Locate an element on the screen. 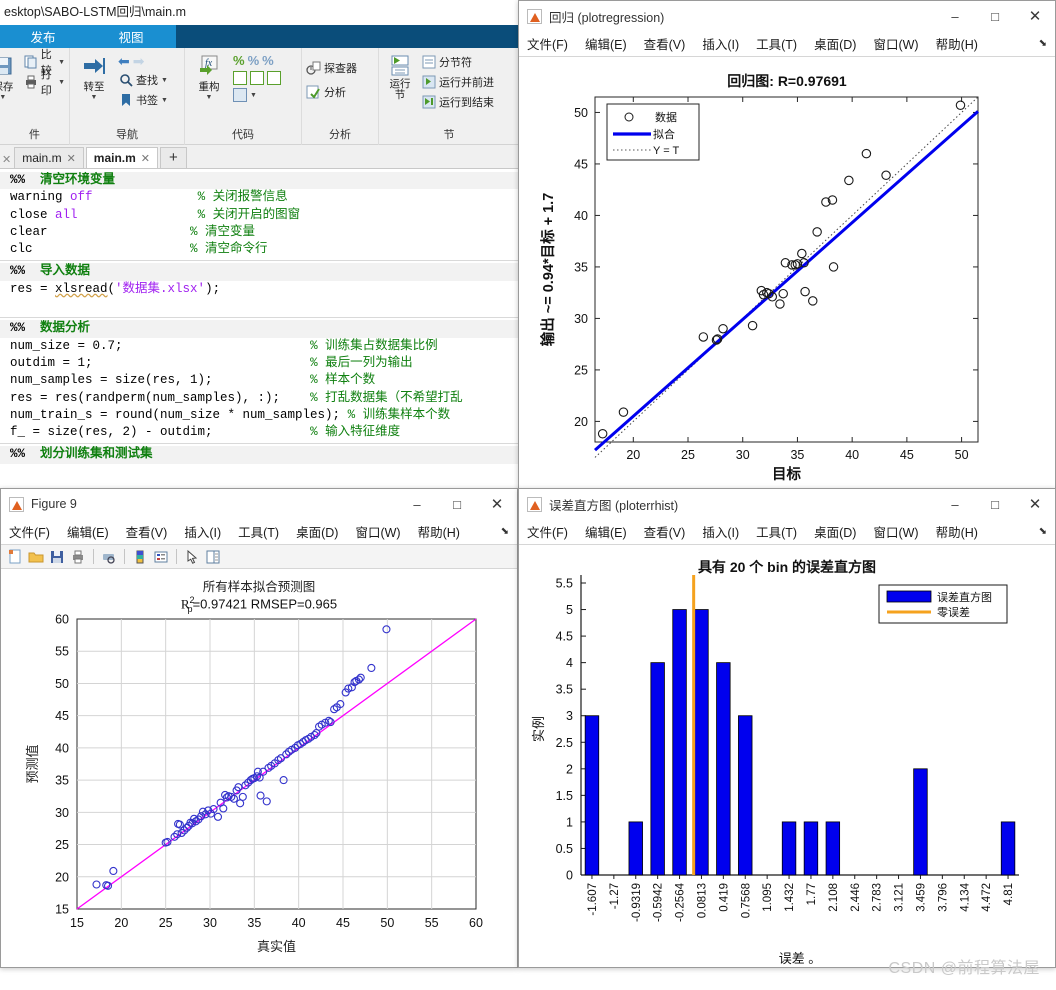 This screenshot has height=990, width=1056. ribbon-tab-strip: 发布 视图 is located at coordinates (265, 36).